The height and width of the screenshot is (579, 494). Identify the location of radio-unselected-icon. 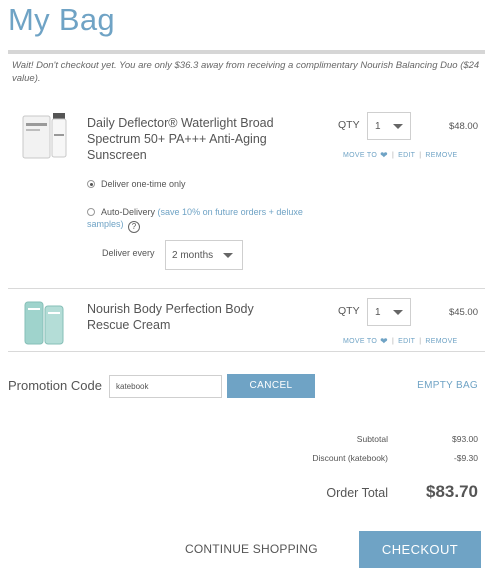
(91, 212).